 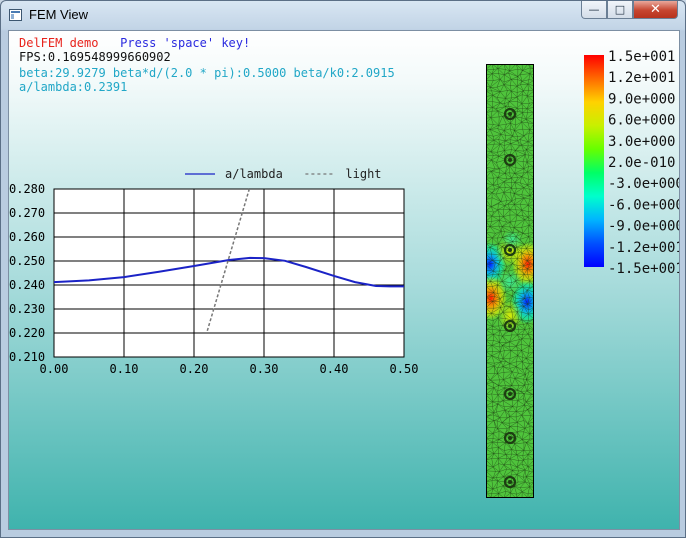 What do you see at coordinates (264, 369) in the screenshot?
I see `x-tick-label: 0.30` at bounding box center [264, 369].